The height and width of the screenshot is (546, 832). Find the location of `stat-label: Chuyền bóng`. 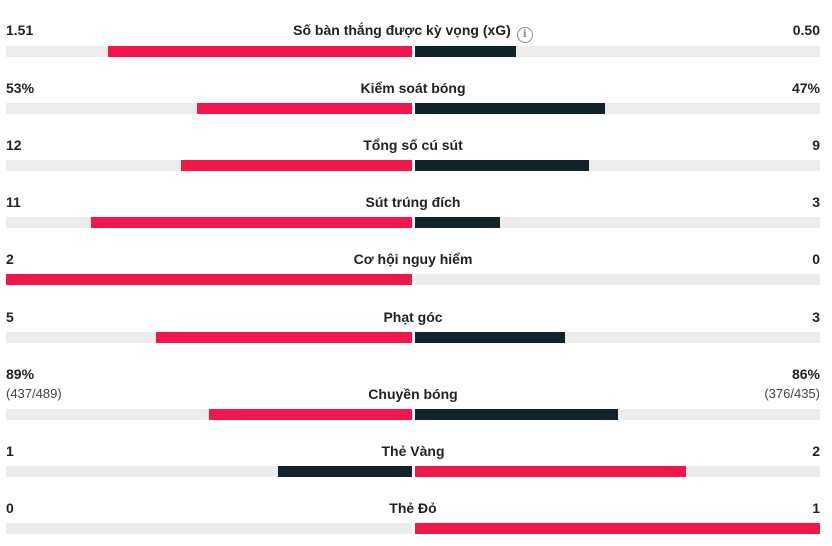

stat-label: Chuyền bóng is located at coordinates (413, 394).